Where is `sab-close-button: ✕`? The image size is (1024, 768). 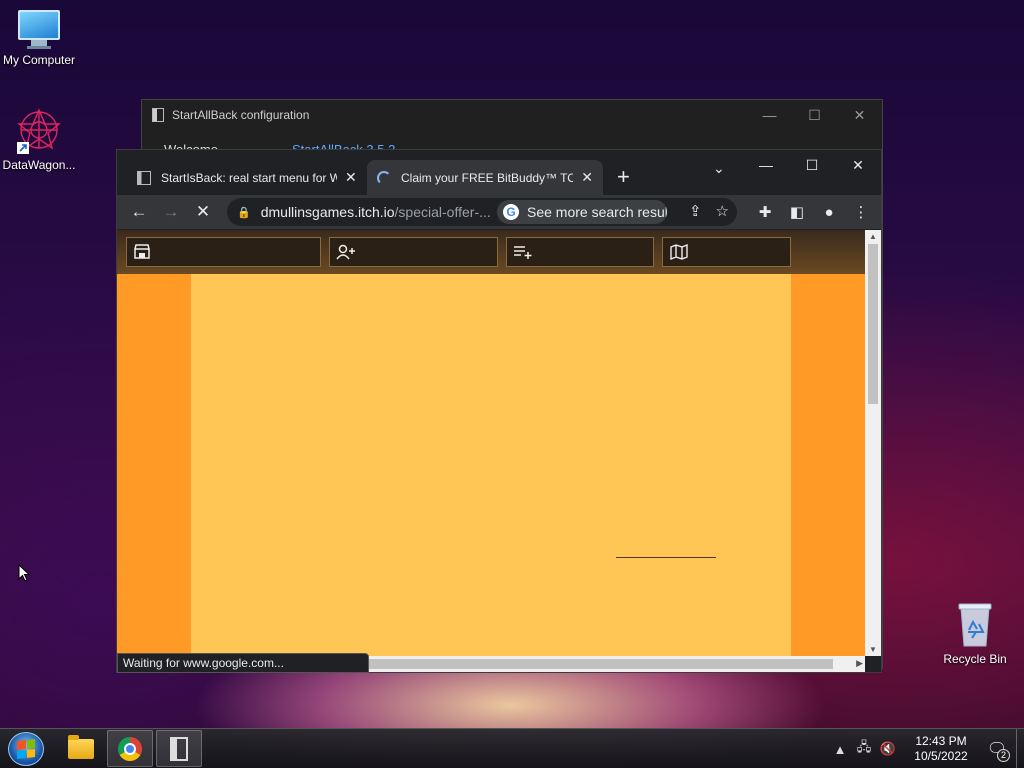
sab-close-button: ✕ is located at coordinates (859, 115).